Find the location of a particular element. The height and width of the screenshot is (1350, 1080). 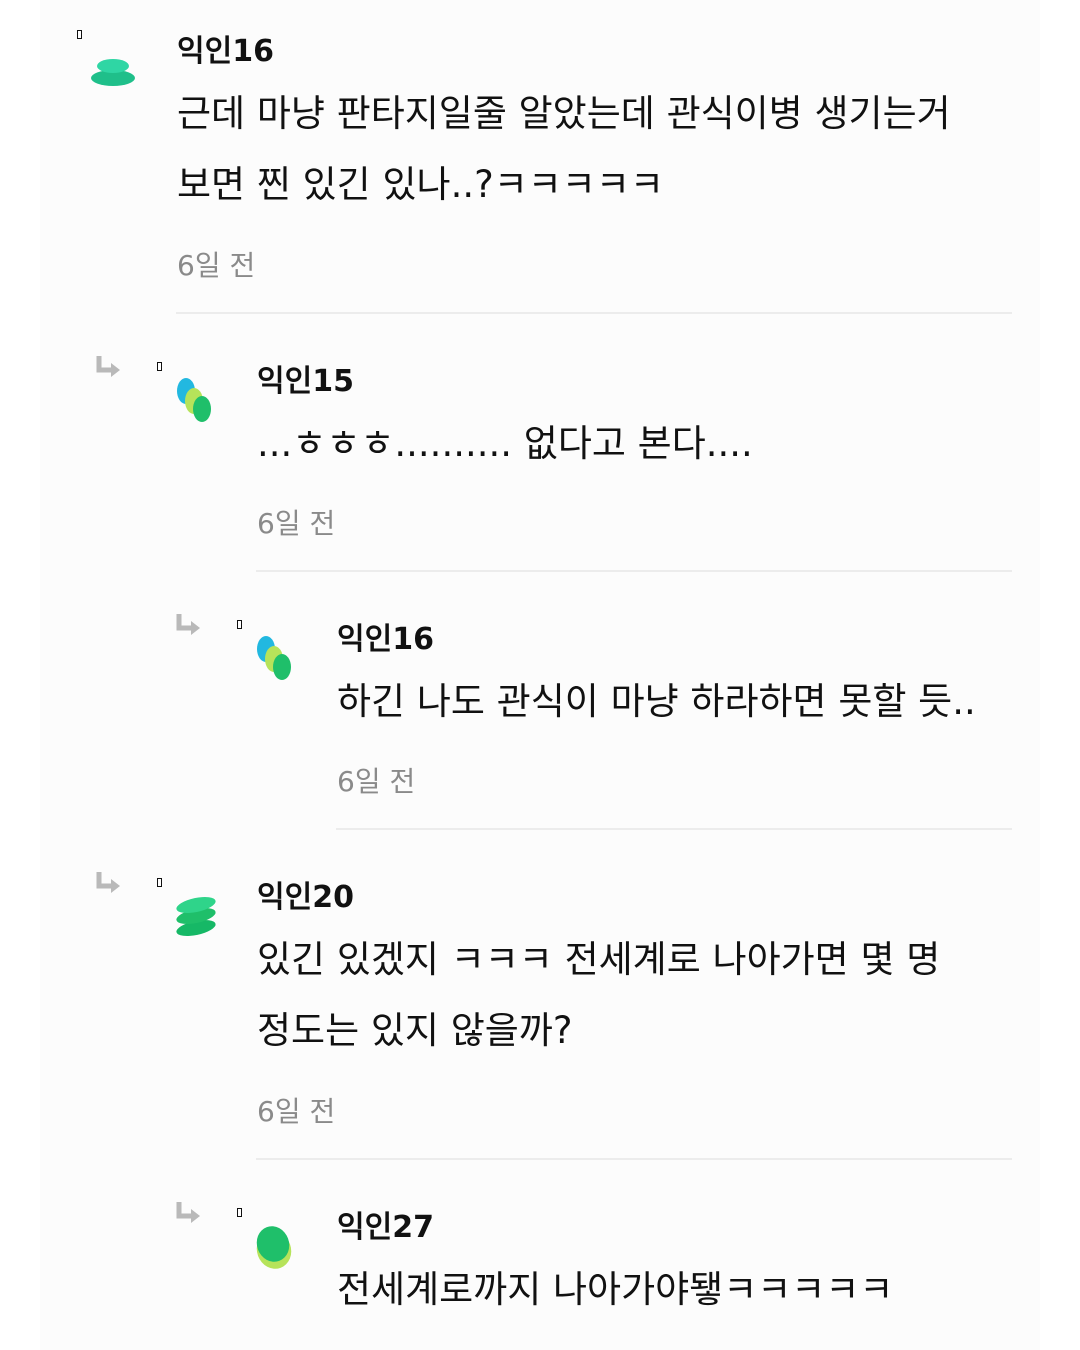

comment-text: 하긴 나도 관식이 마냥 하라하면 못할 듯.. is located at coordinates (656, 701).